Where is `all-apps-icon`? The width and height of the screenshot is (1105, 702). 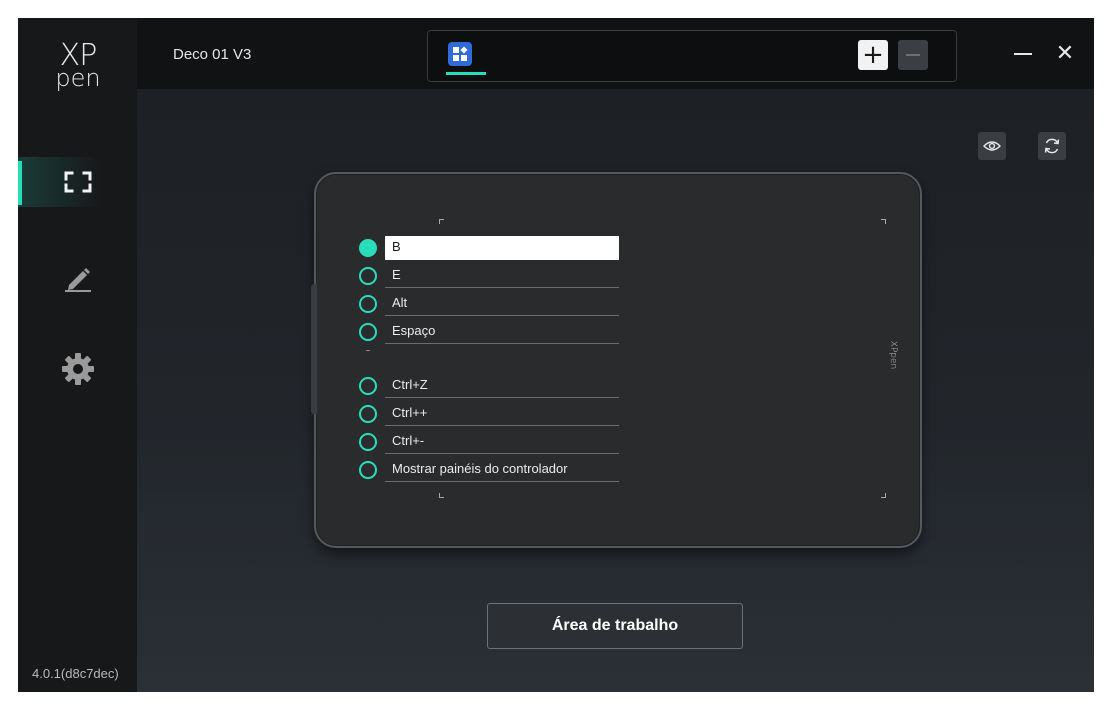 all-apps-icon is located at coordinates (460, 54).